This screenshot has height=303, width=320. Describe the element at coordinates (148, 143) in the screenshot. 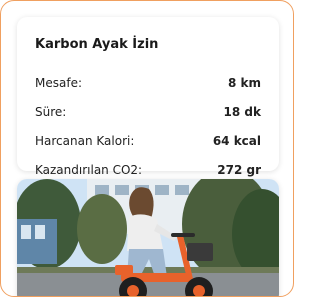

I see `stat-row-calories: Harcanan Kalori: 64 kcal` at that location.